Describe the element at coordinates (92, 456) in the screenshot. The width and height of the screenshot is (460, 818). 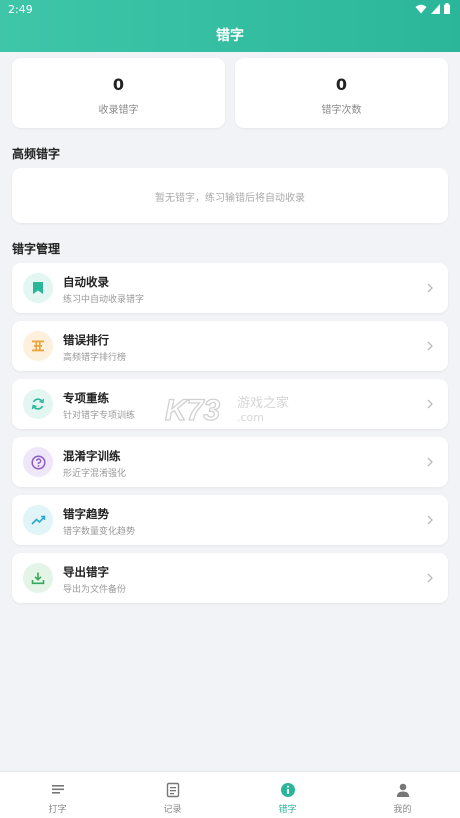
I see `menu-item-title: 混淆字训练` at that location.